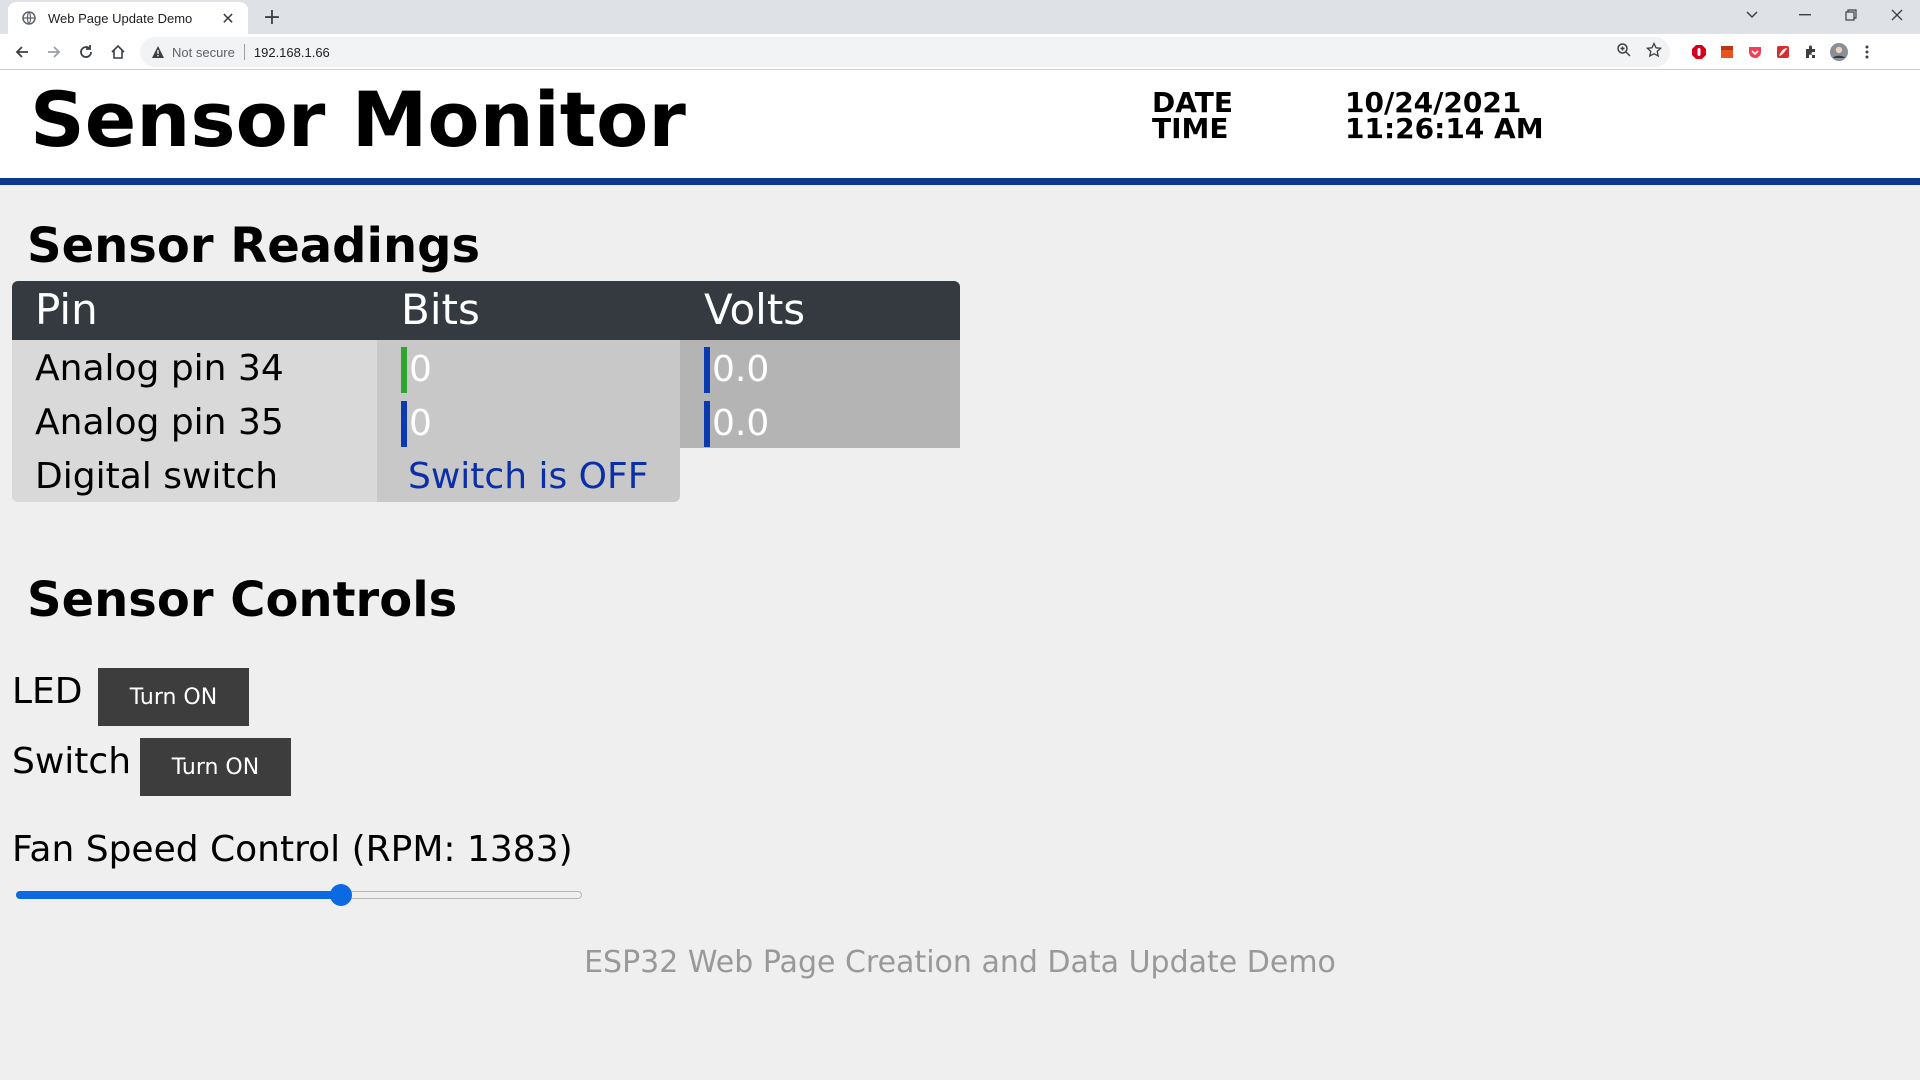 The height and width of the screenshot is (1080, 1920). Describe the element at coordinates (86, 52) in the screenshot. I see `reload-icon` at that location.